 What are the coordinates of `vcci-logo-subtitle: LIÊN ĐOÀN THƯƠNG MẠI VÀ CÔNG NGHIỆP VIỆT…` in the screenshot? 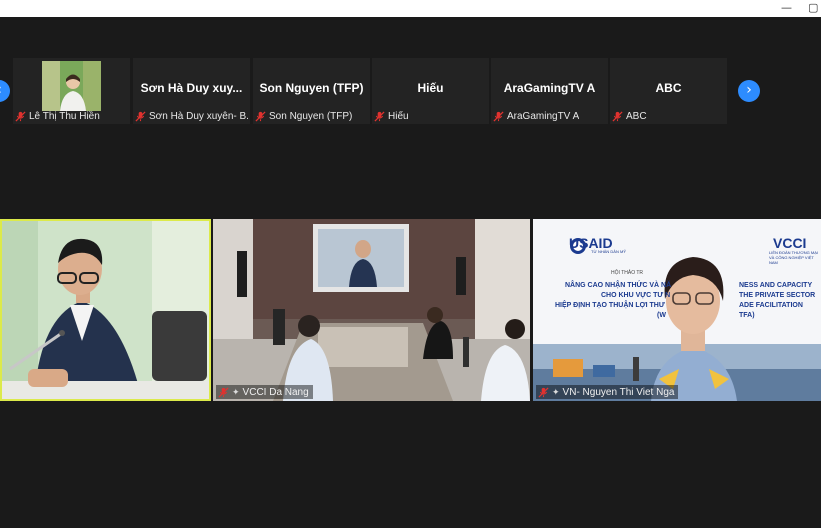 It's located at (793, 257).